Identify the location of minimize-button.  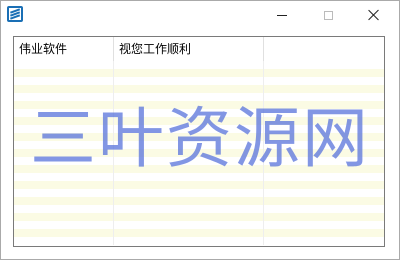
(282, 15).